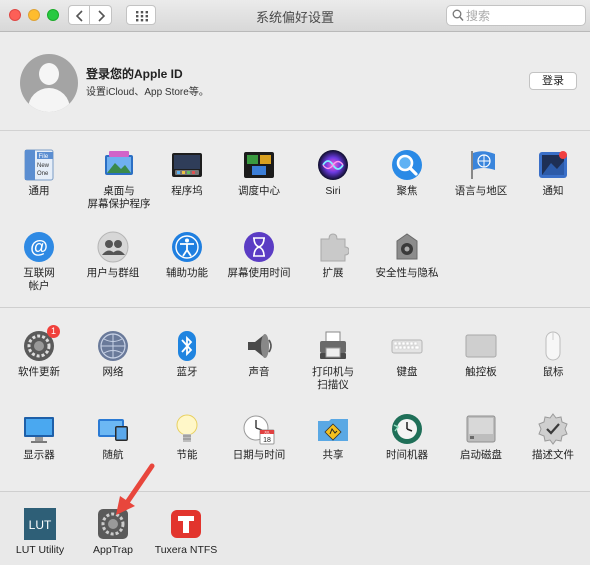  I want to click on pref-lut-utility: LUT LUT Utility, so click(40, 532).